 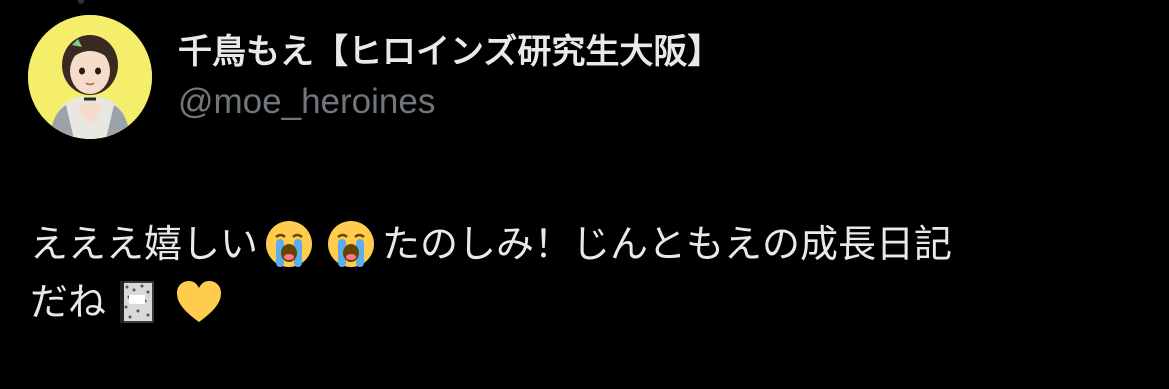 What do you see at coordinates (667, 244) in the screenshot?
I see `tweet-text-segment: たのしみ！じんともえの成長日記` at bounding box center [667, 244].